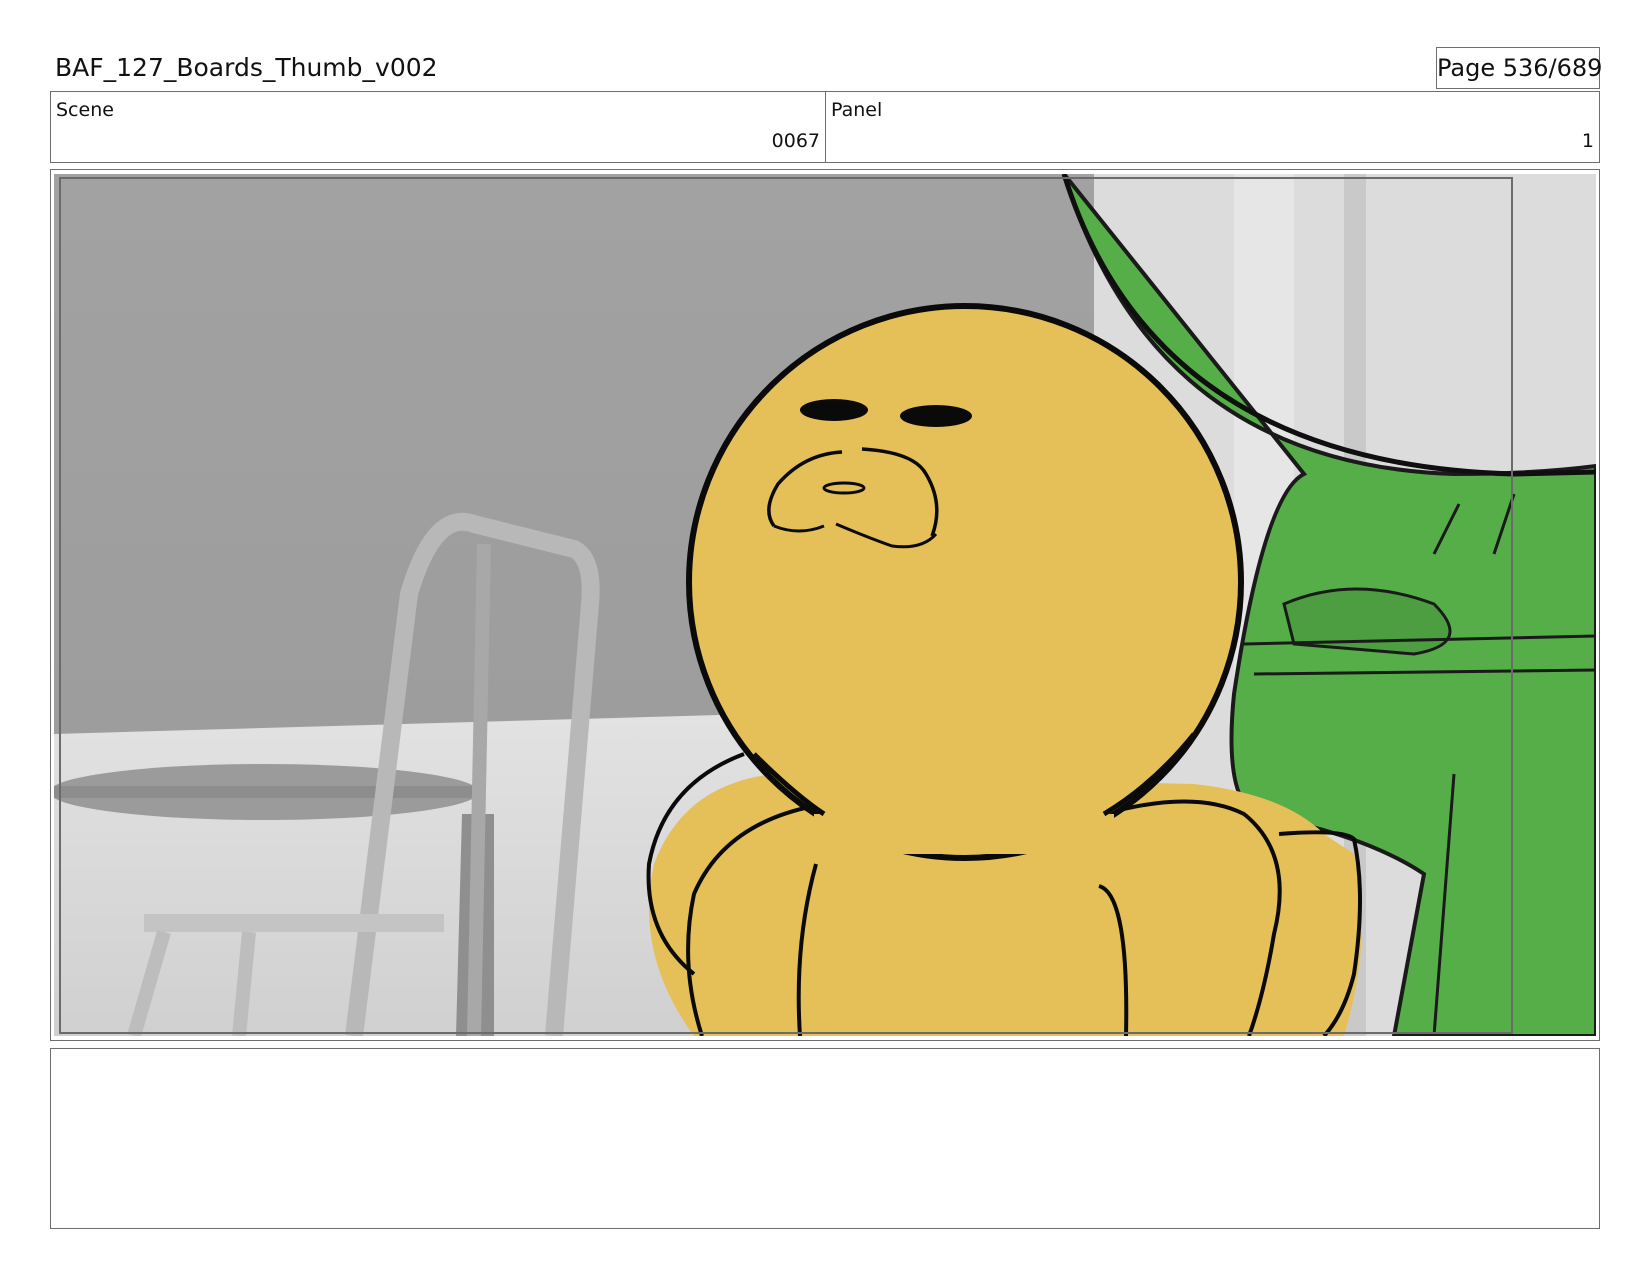 This screenshot has width=1650, height=1275. Describe the element at coordinates (294, 923) in the screenshot. I see `chair-seat` at that location.